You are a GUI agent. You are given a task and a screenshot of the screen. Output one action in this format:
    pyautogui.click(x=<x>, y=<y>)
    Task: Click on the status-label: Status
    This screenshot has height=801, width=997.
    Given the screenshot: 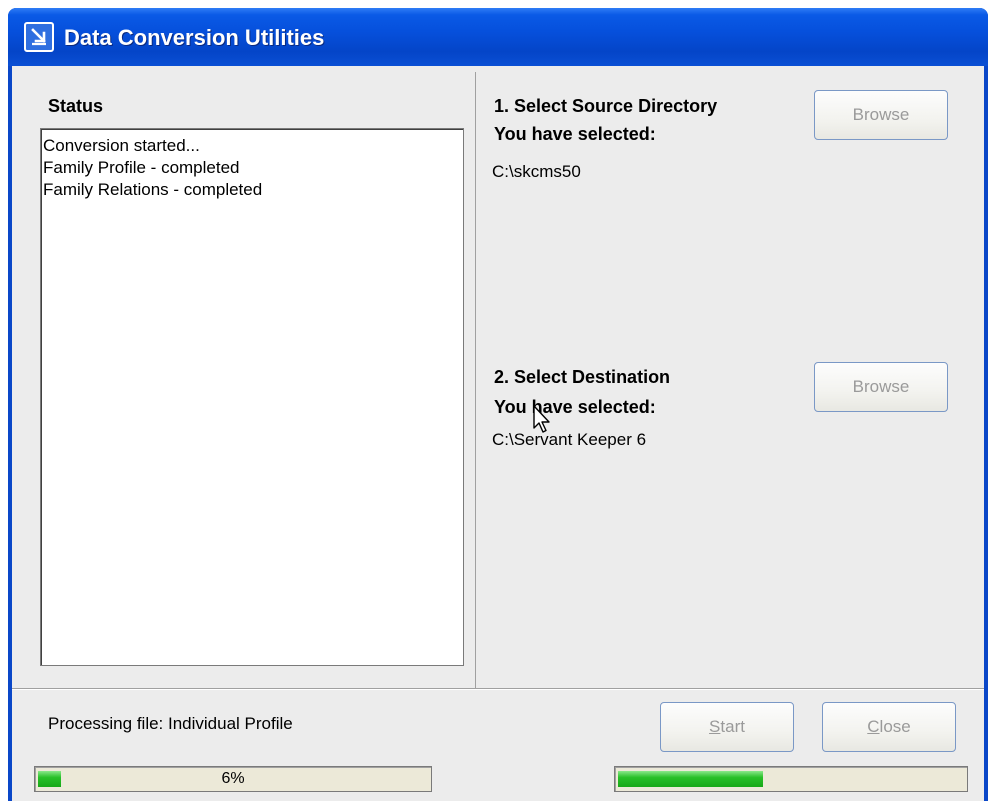 What is the action you would take?
    pyautogui.click(x=76, y=106)
    